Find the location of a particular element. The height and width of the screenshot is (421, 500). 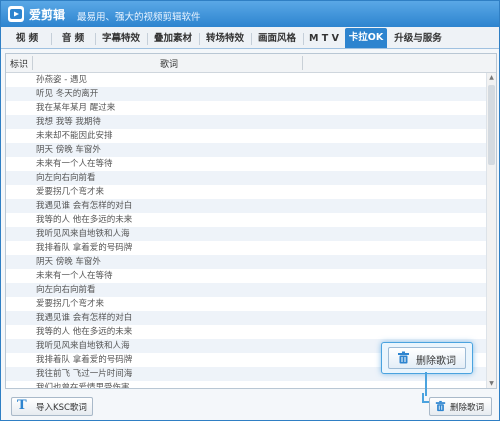

table-row: 我们也曾在爱情里受伤害 is located at coordinates (246, 384).